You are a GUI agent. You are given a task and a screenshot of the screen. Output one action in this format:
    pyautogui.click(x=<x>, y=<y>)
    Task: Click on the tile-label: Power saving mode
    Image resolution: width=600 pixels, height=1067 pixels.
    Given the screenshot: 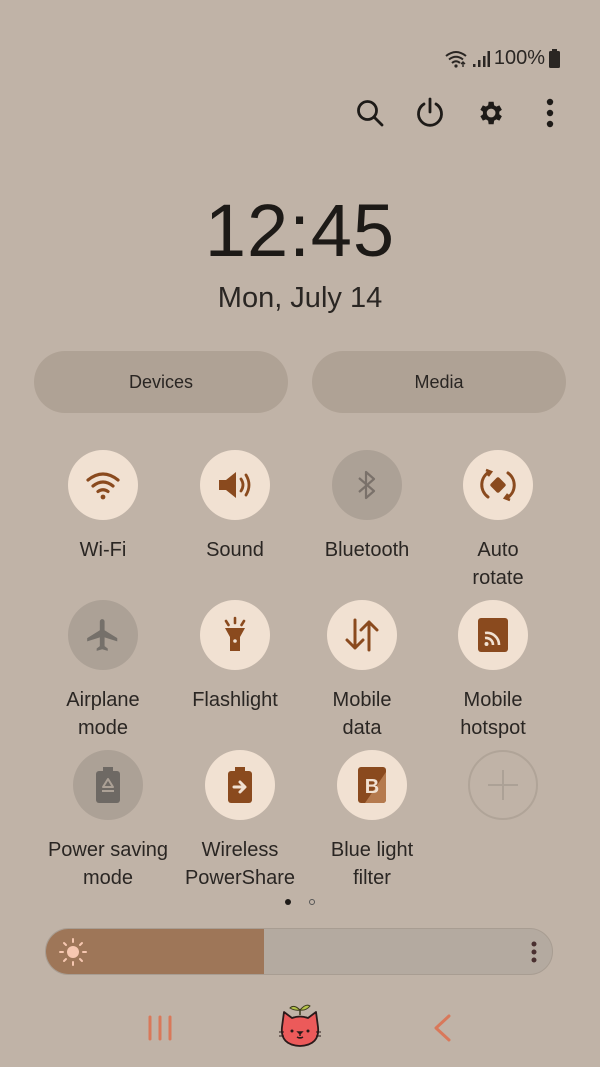 What is the action you would take?
    pyautogui.click(x=108, y=864)
    